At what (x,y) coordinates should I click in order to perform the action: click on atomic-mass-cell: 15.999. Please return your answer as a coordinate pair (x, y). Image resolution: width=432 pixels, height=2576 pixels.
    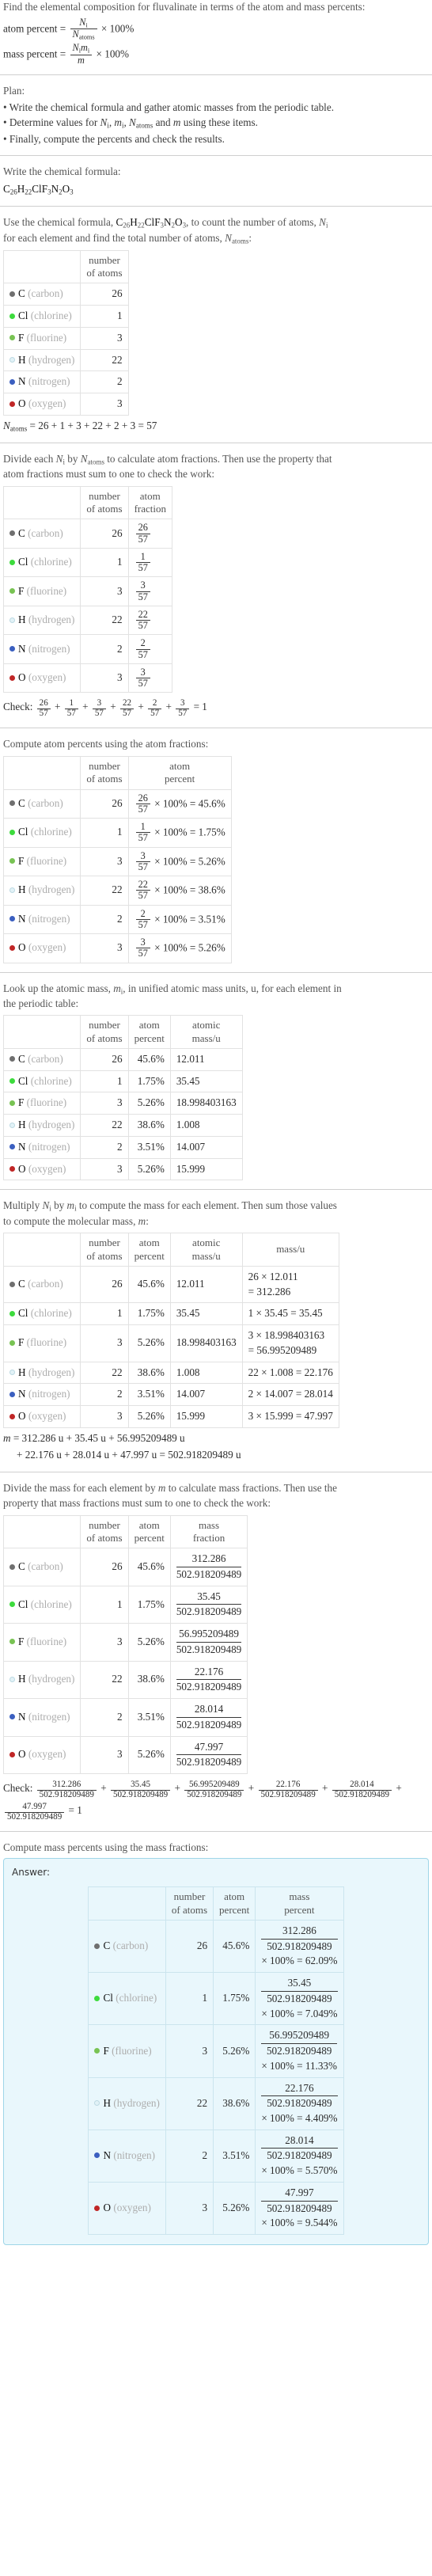
    Looking at the image, I should click on (206, 1416).